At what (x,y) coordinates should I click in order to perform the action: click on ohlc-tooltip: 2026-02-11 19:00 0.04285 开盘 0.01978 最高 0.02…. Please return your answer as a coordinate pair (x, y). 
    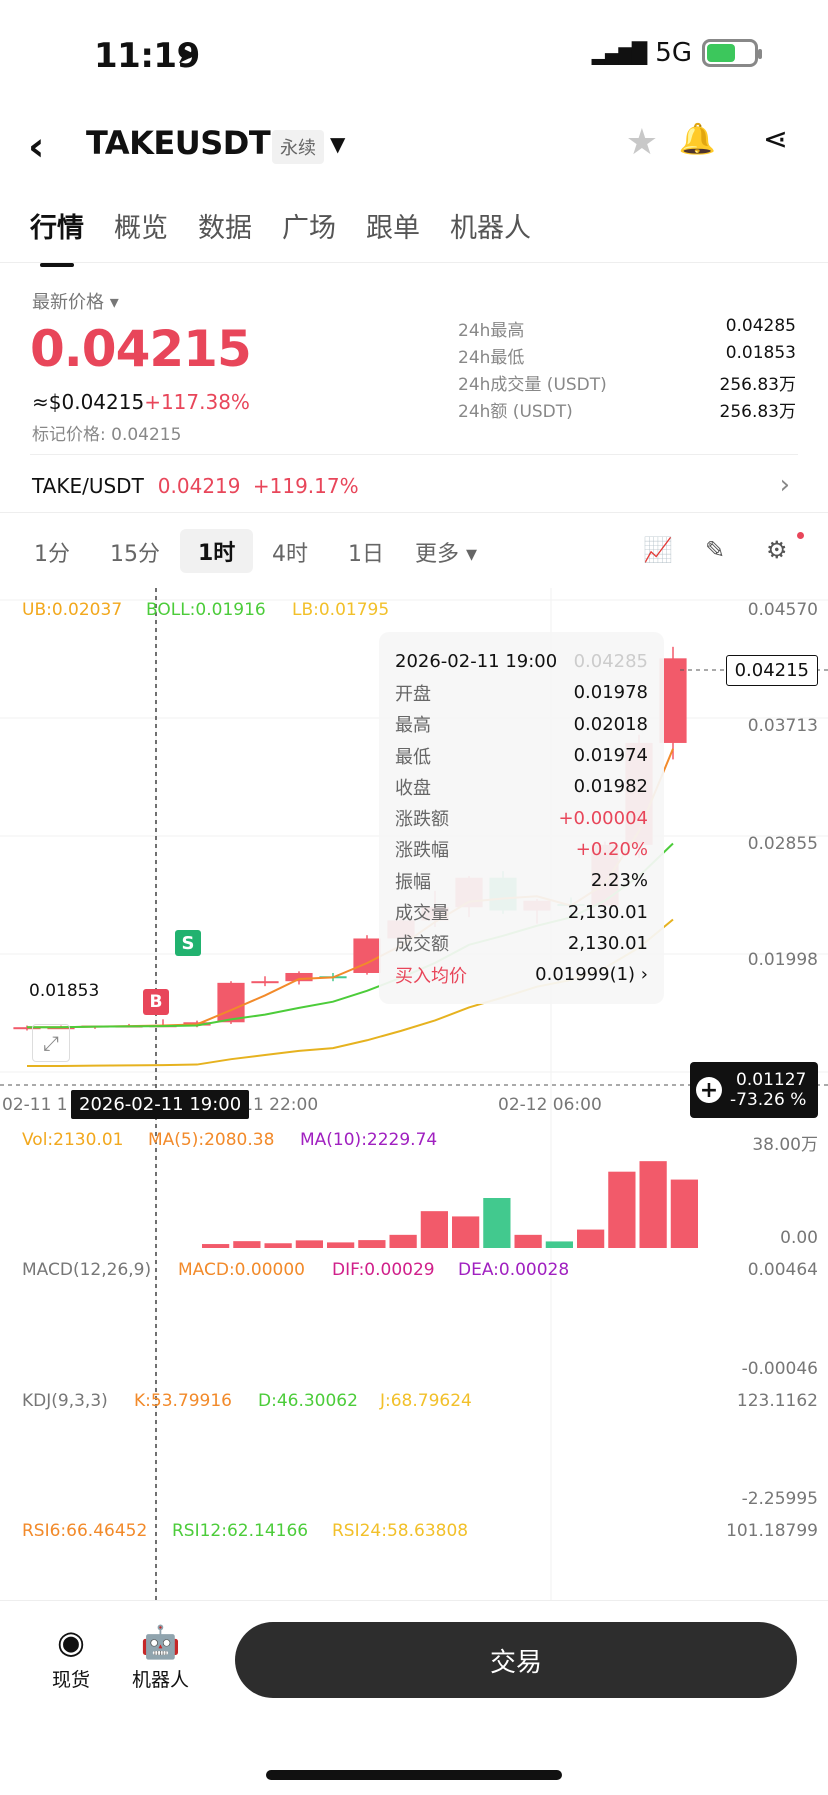
    Looking at the image, I should click on (521, 818).